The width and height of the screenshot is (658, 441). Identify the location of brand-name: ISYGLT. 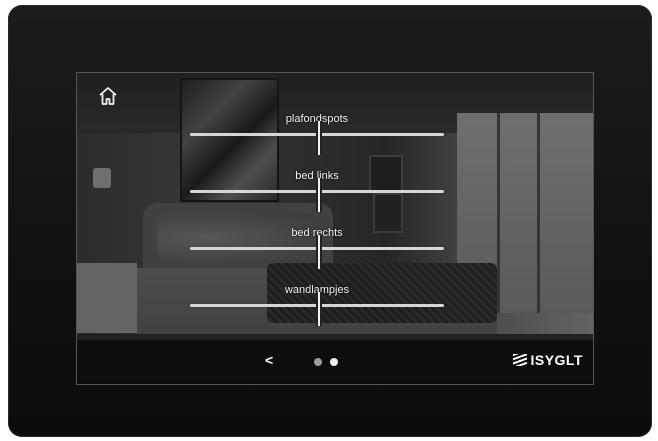
(556, 360).